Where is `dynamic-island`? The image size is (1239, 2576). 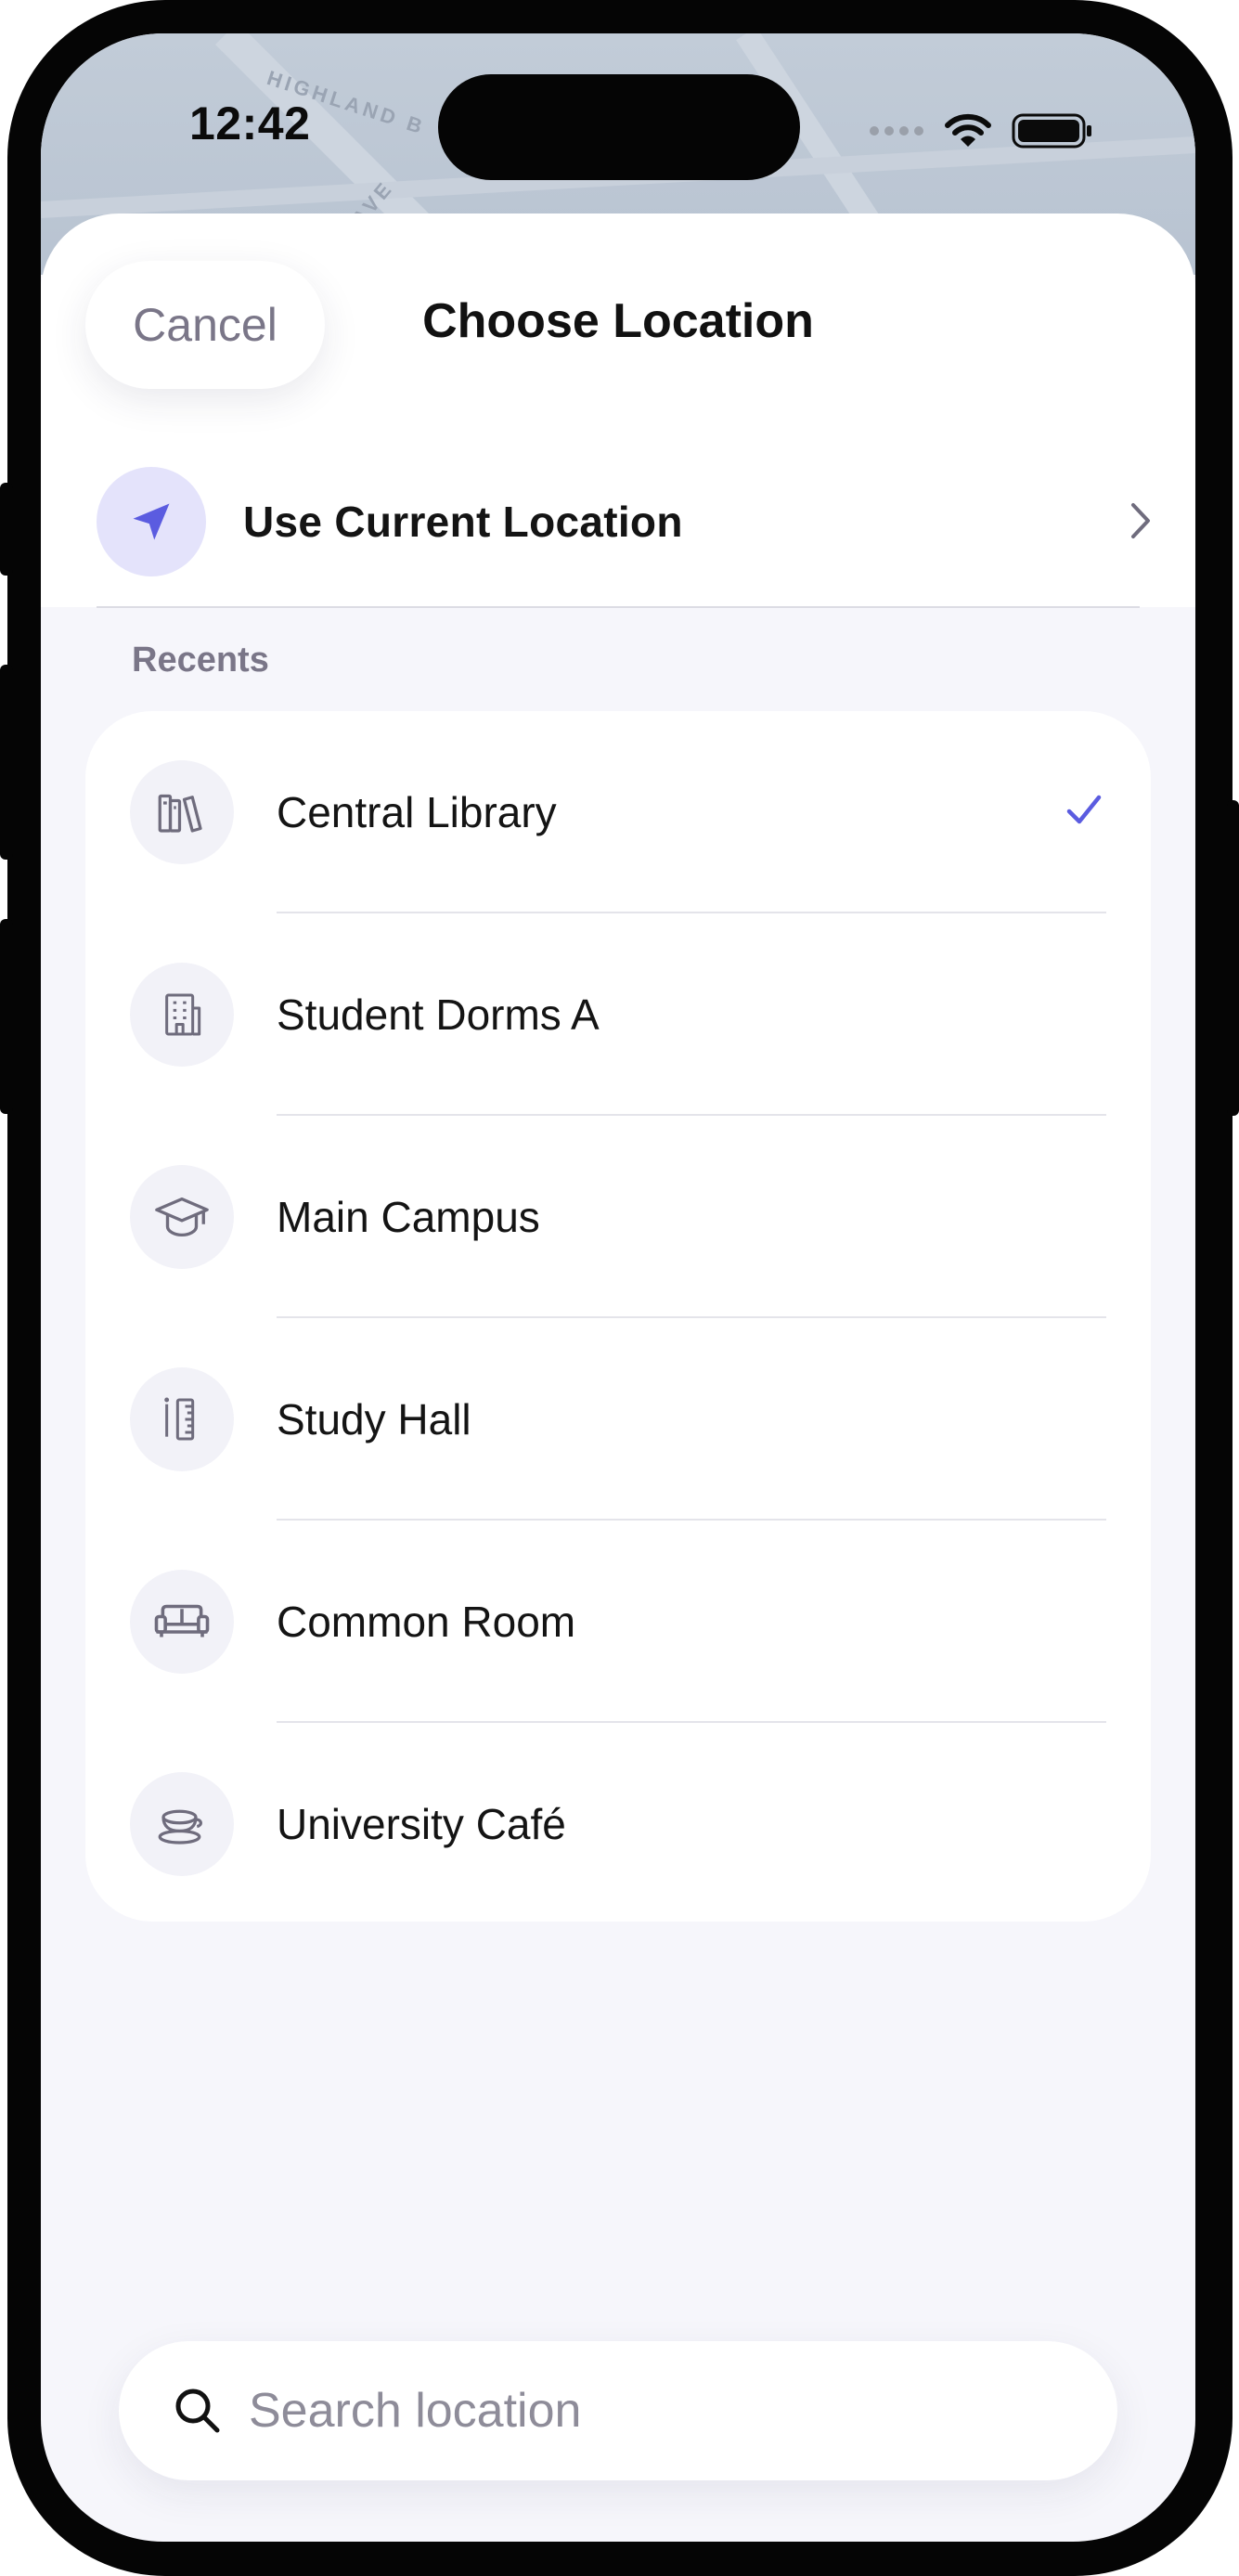 dynamic-island is located at coordinates (619, 127).